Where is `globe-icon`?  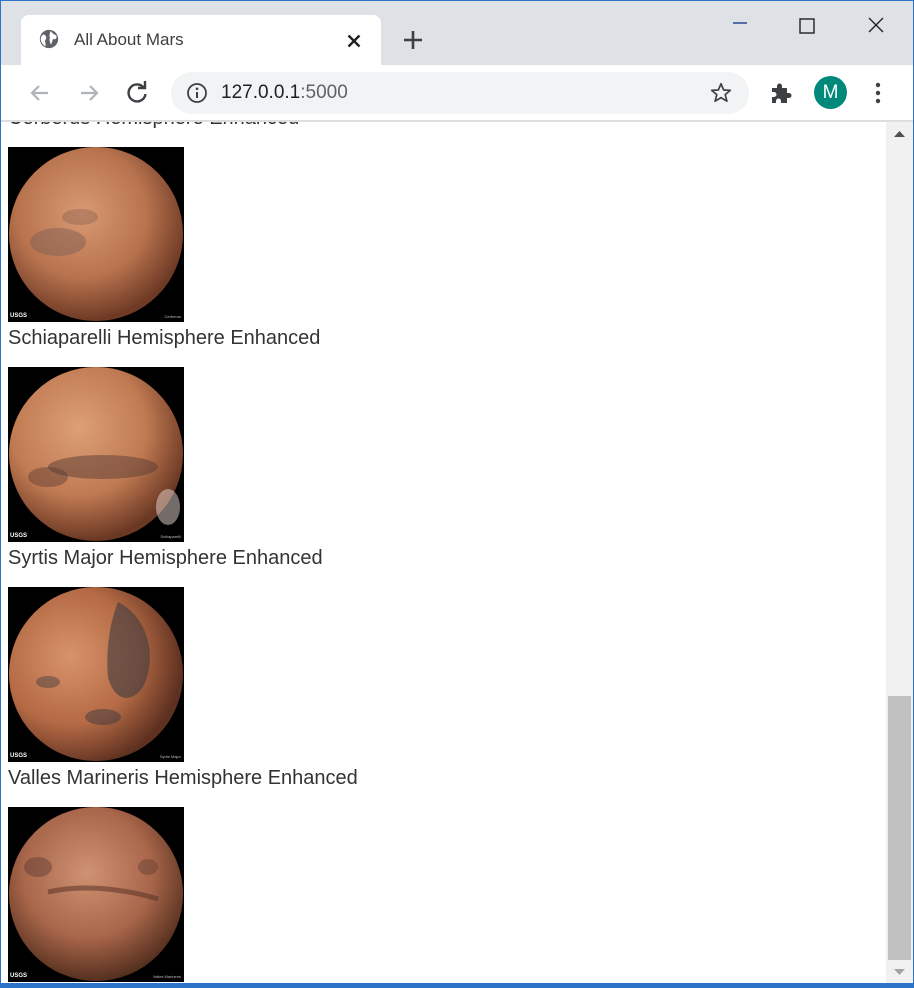
globe-icon is located at coordinates (49, 39).